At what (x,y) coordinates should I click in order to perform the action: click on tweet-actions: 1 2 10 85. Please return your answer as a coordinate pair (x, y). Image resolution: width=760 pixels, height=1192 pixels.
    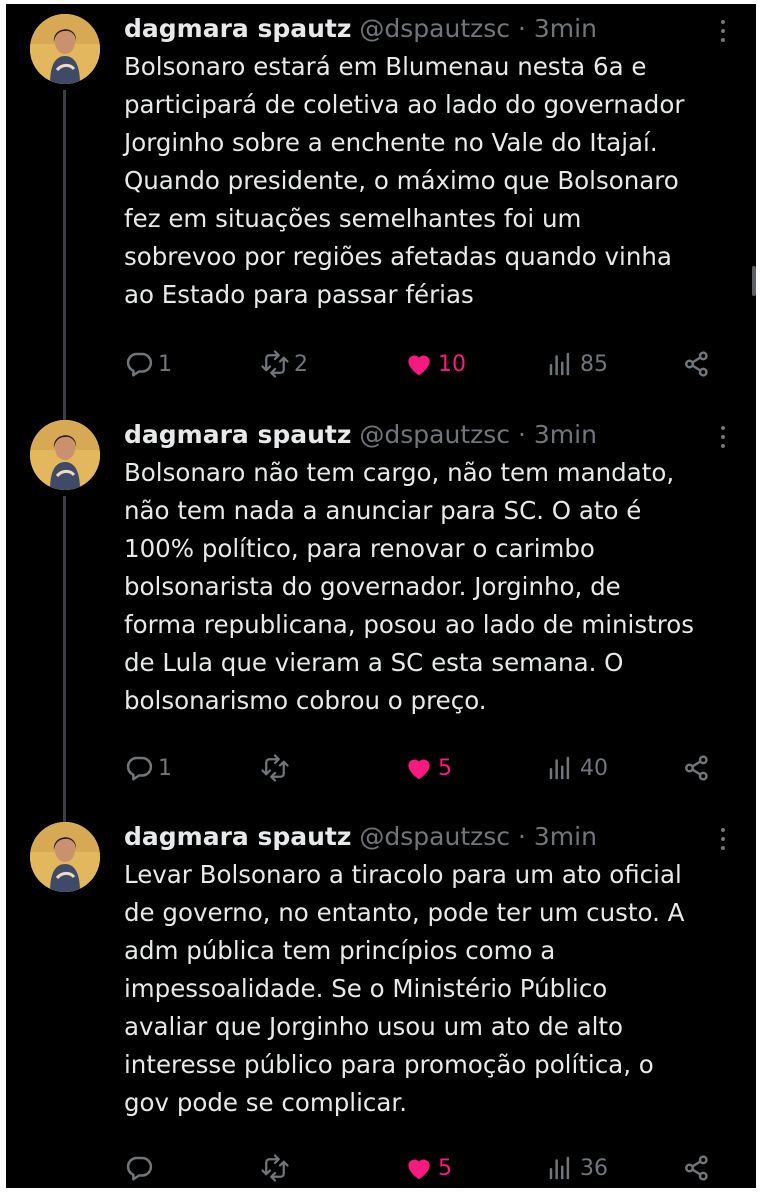
    Looking at the image, I should click on (381, 364).